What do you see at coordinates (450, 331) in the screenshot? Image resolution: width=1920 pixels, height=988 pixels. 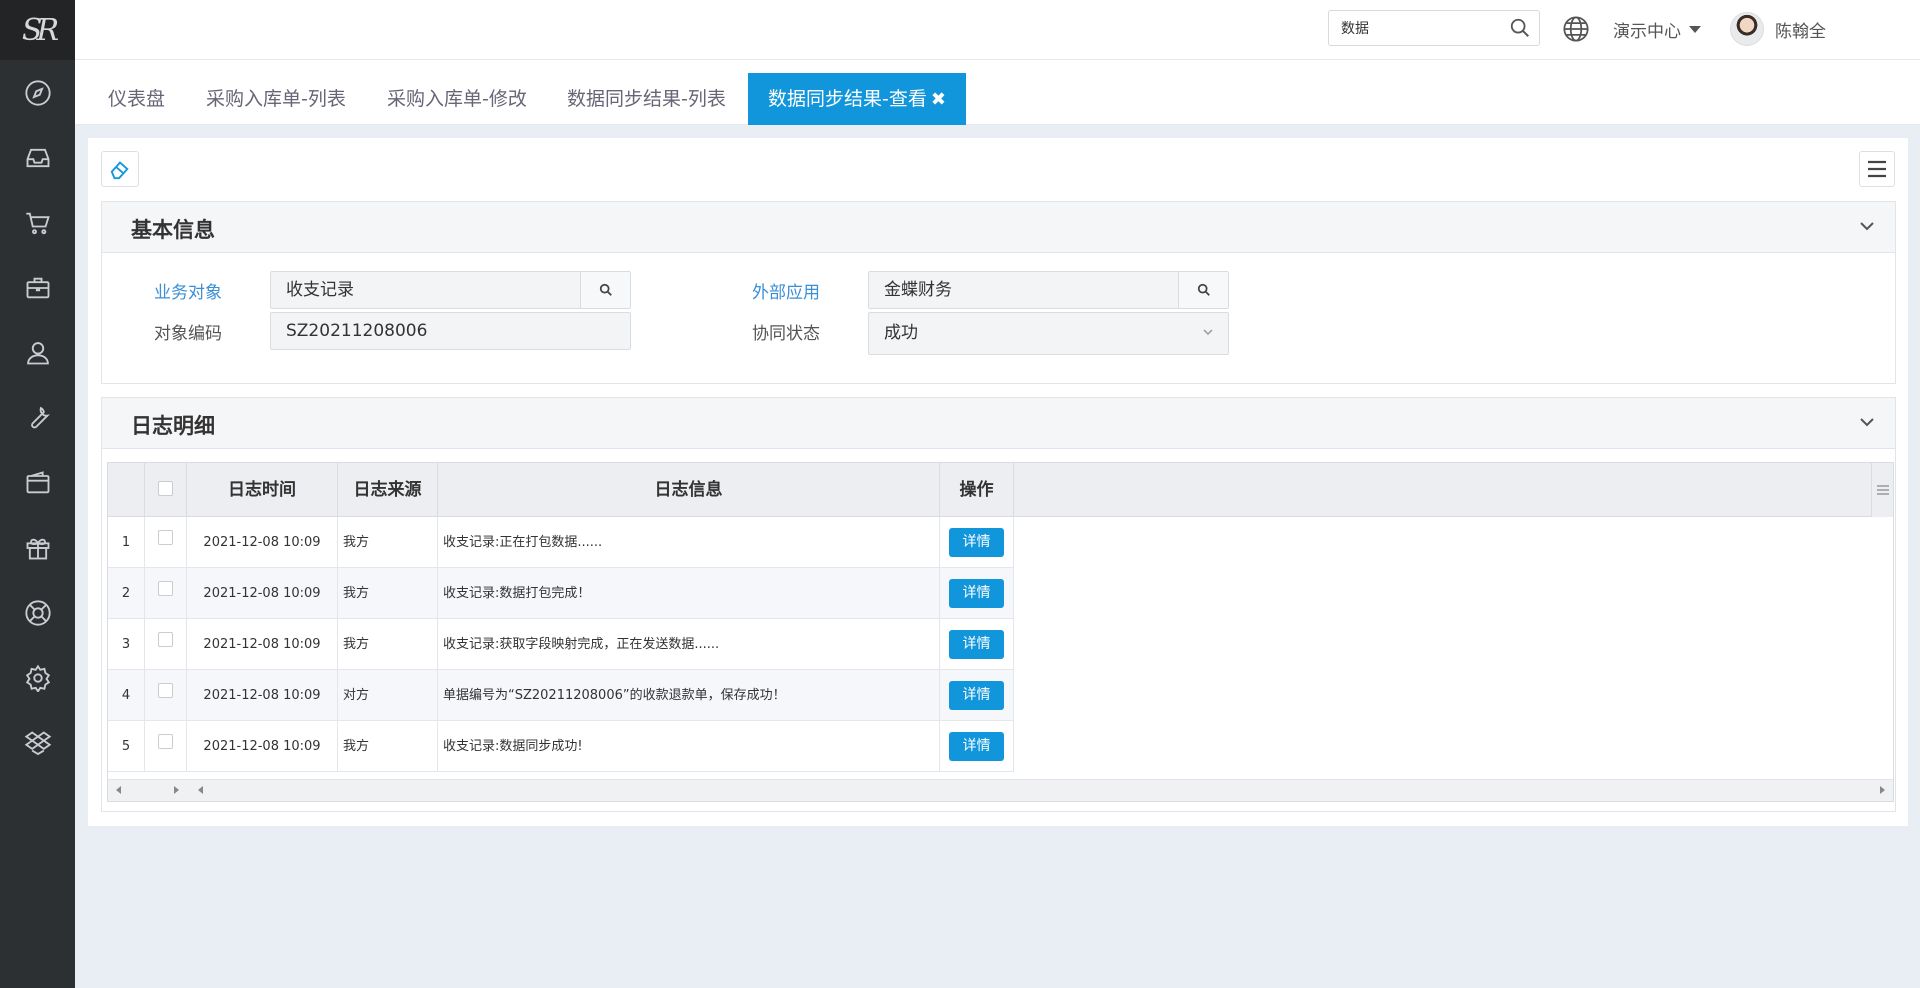 I see `object-code-field: SZ20211208006` at bounding box center [450, 331].